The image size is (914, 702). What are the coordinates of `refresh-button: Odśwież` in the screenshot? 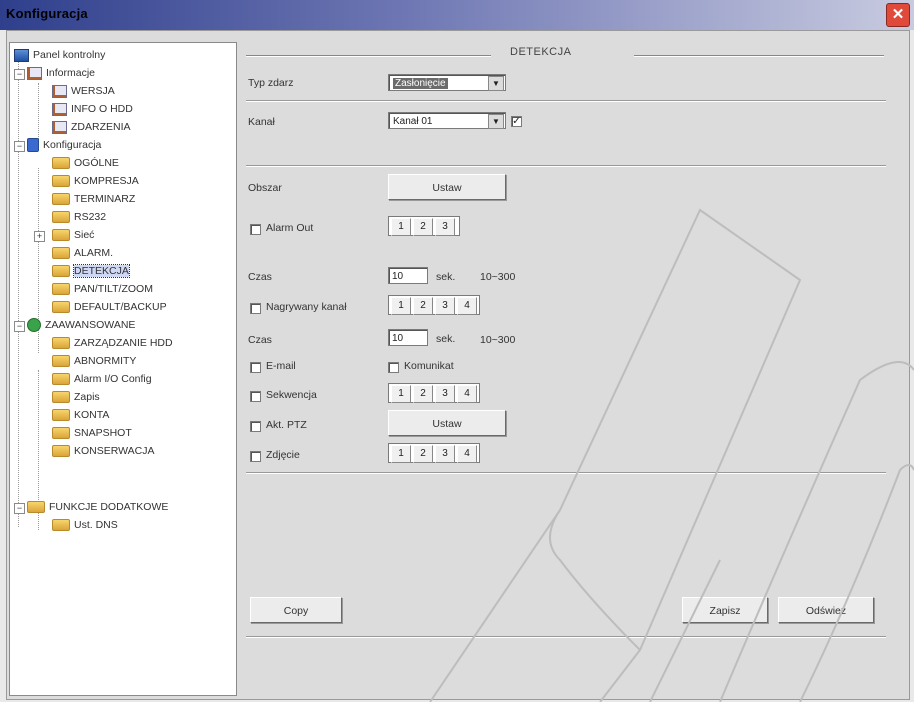 It's located at (826, 610).